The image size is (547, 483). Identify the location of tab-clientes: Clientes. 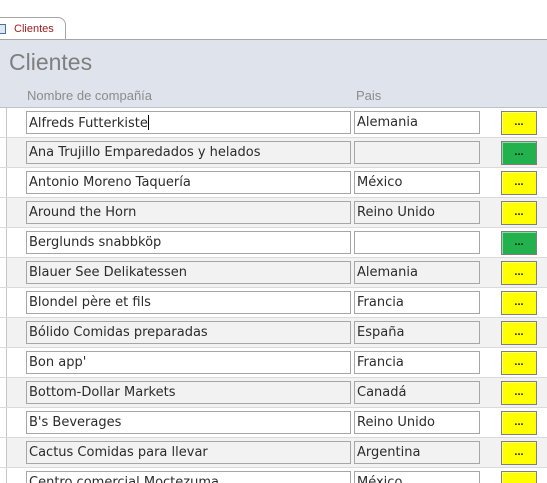
(33, 28).